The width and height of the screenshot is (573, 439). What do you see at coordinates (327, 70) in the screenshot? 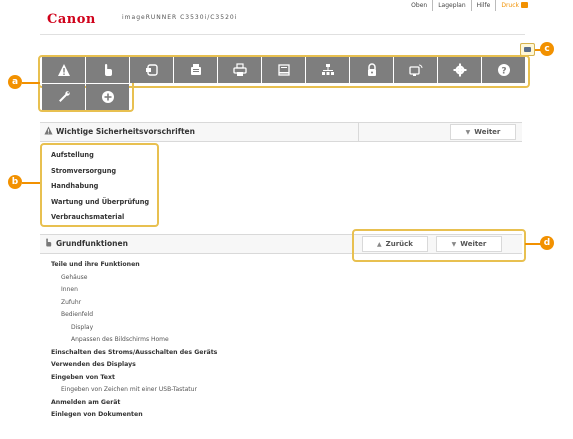
I see `network-icon` at bounding box center [327, 70].